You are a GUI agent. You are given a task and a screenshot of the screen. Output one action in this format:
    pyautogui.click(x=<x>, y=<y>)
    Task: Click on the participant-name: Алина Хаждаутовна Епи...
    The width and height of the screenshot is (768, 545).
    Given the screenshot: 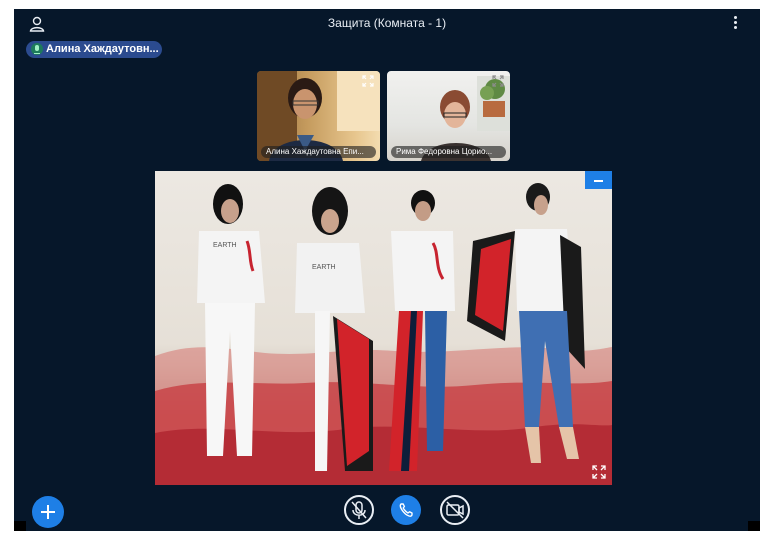 What is the action you would take?
    pyautogui.click(x=318, y=152)
    